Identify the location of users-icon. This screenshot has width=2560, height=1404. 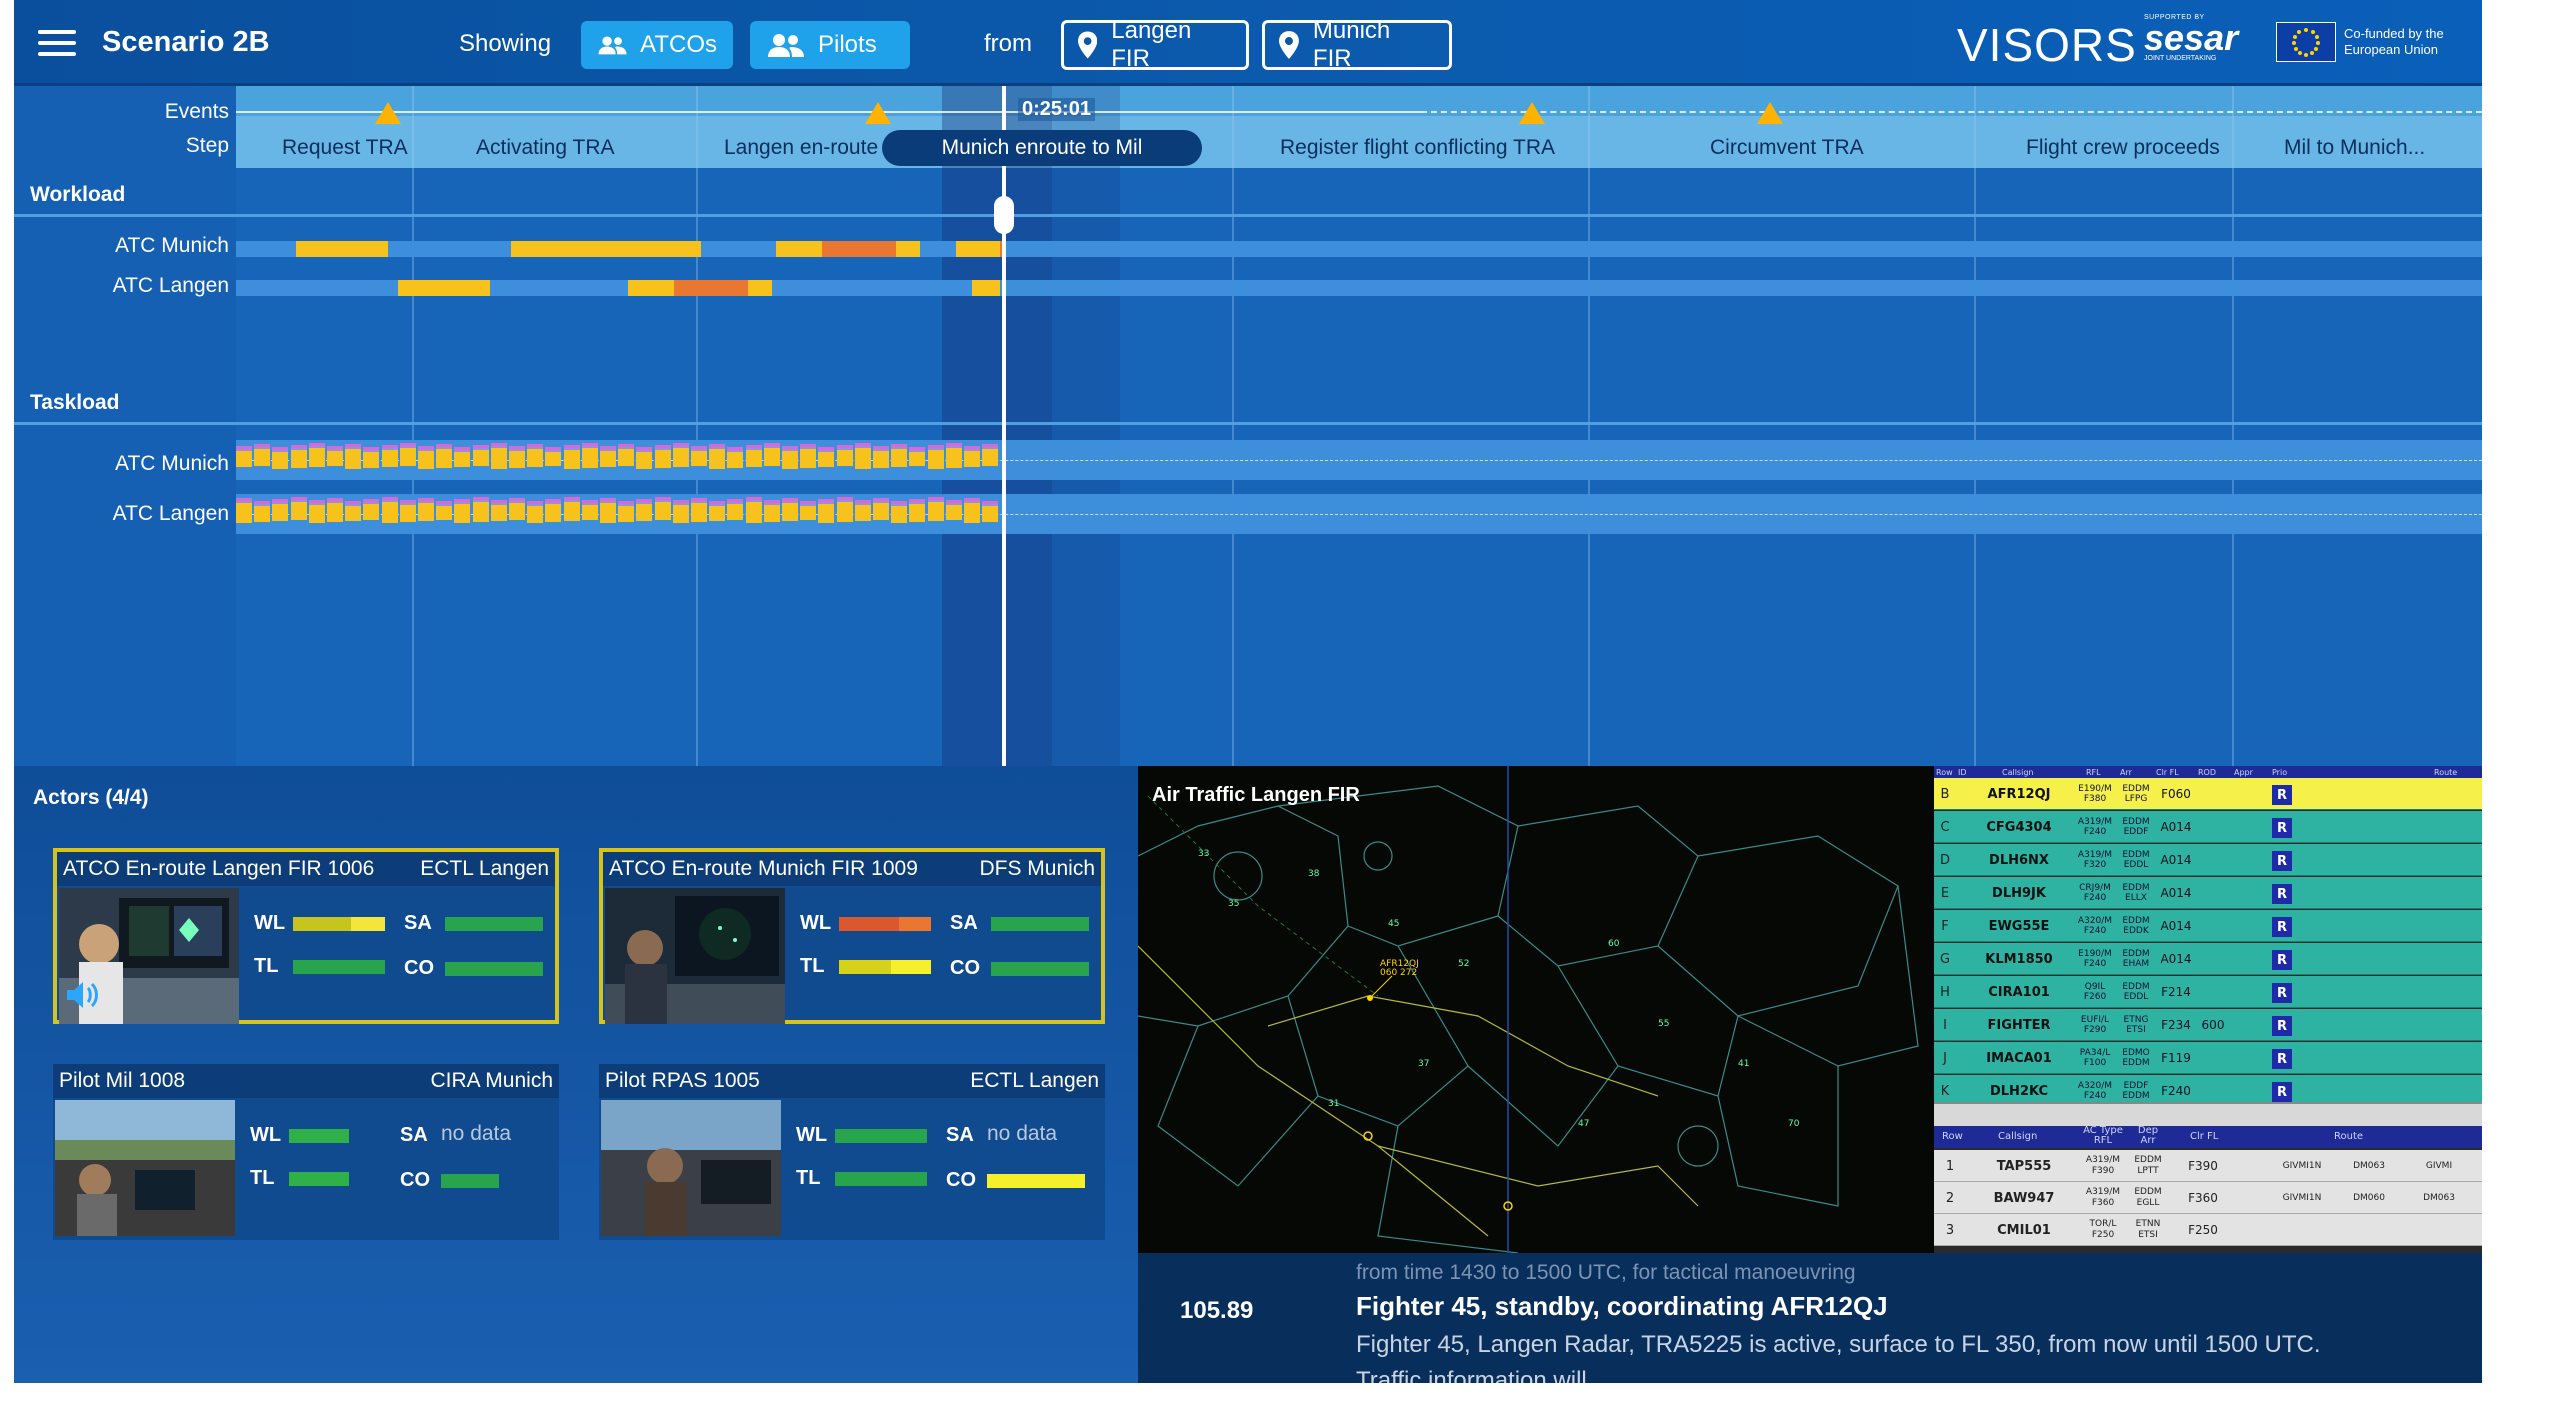
(786, 45).